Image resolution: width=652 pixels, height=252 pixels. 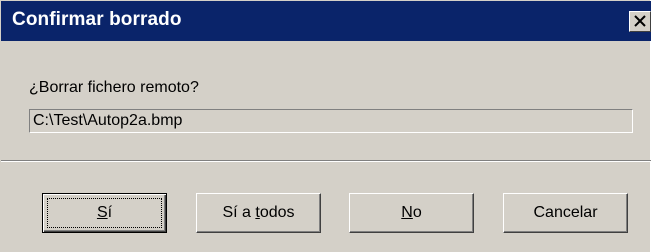 I want to click on close-button, so click(x=640, y=21).